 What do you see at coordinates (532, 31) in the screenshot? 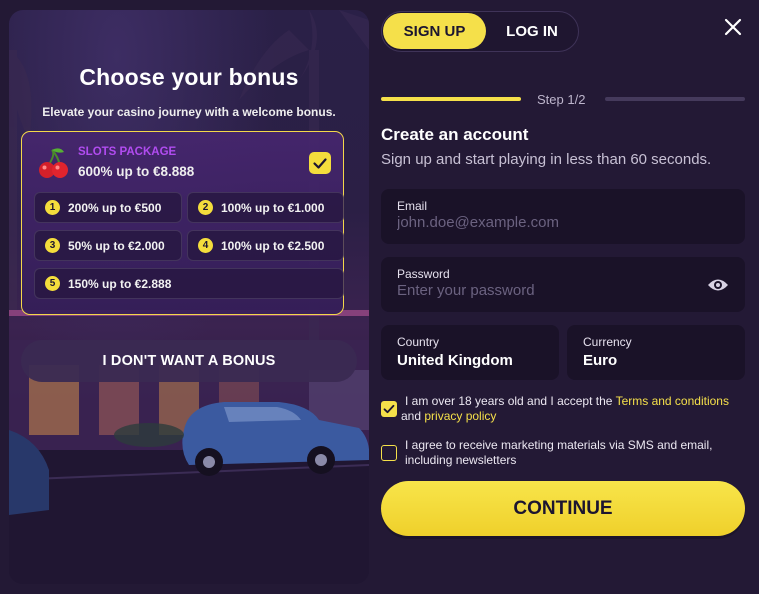
I see `tab-log-in: LOG IN` at bounding box center [532, 31].